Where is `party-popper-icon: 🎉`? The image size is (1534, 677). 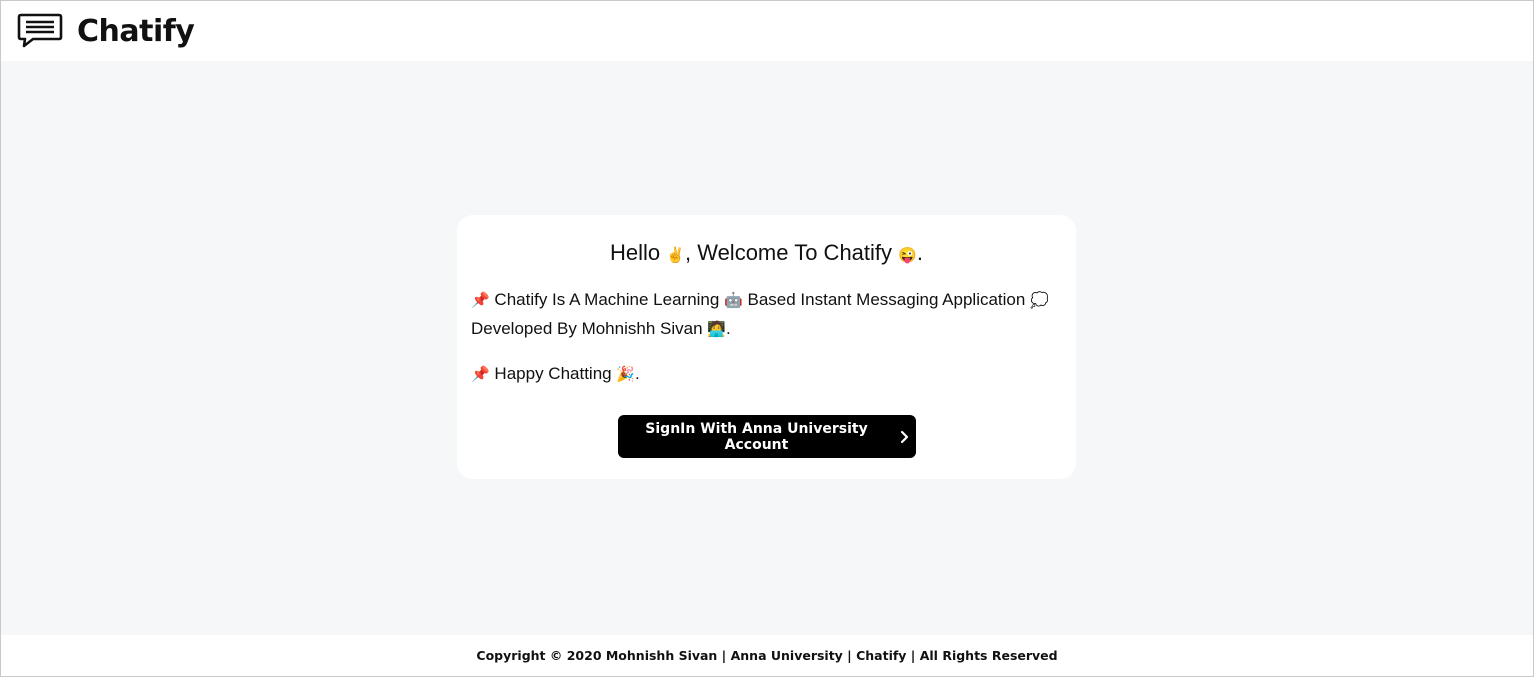
party-popper-icon: 🎉 is located at coordinates (626, 374).